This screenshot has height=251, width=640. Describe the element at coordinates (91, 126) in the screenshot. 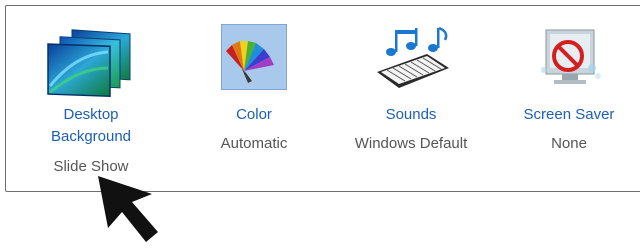

I see `desktop-background-label: Desktop Background` at that location.